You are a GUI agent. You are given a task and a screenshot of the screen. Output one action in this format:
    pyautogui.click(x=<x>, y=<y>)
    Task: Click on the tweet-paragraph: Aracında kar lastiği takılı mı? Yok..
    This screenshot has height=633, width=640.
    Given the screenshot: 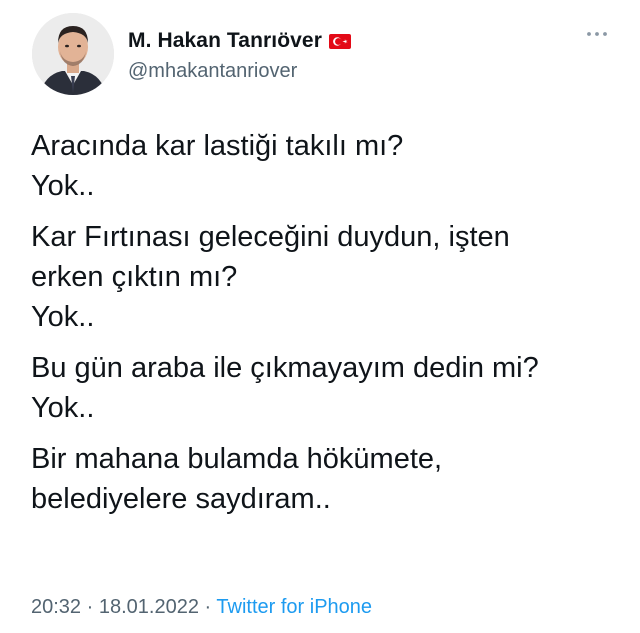 What is the action you would take?
    pyautogui.click(x=321, y=166)
    